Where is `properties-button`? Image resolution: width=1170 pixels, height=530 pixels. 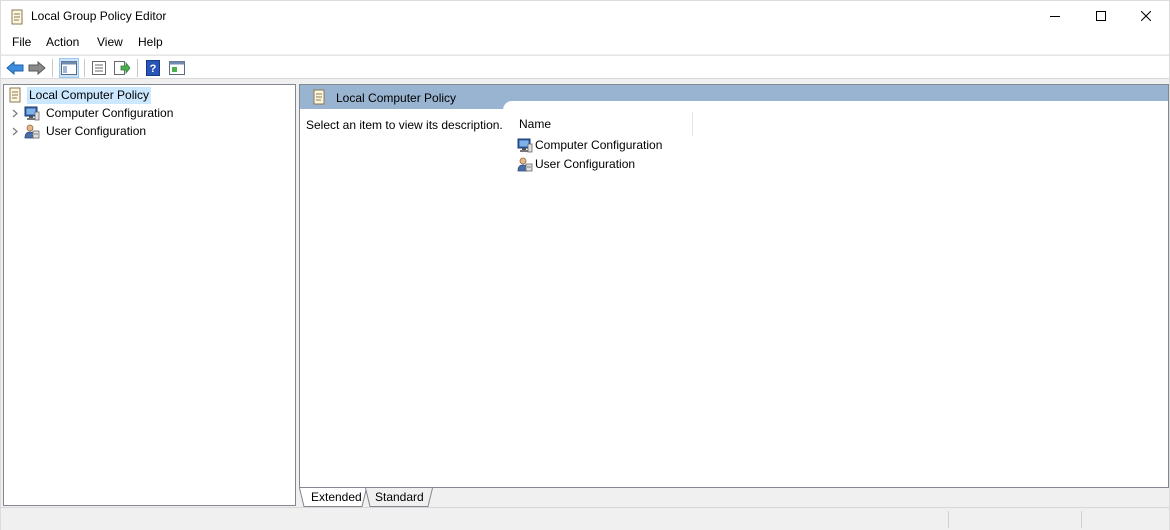 properties-button is located at coordinates (99, 68).